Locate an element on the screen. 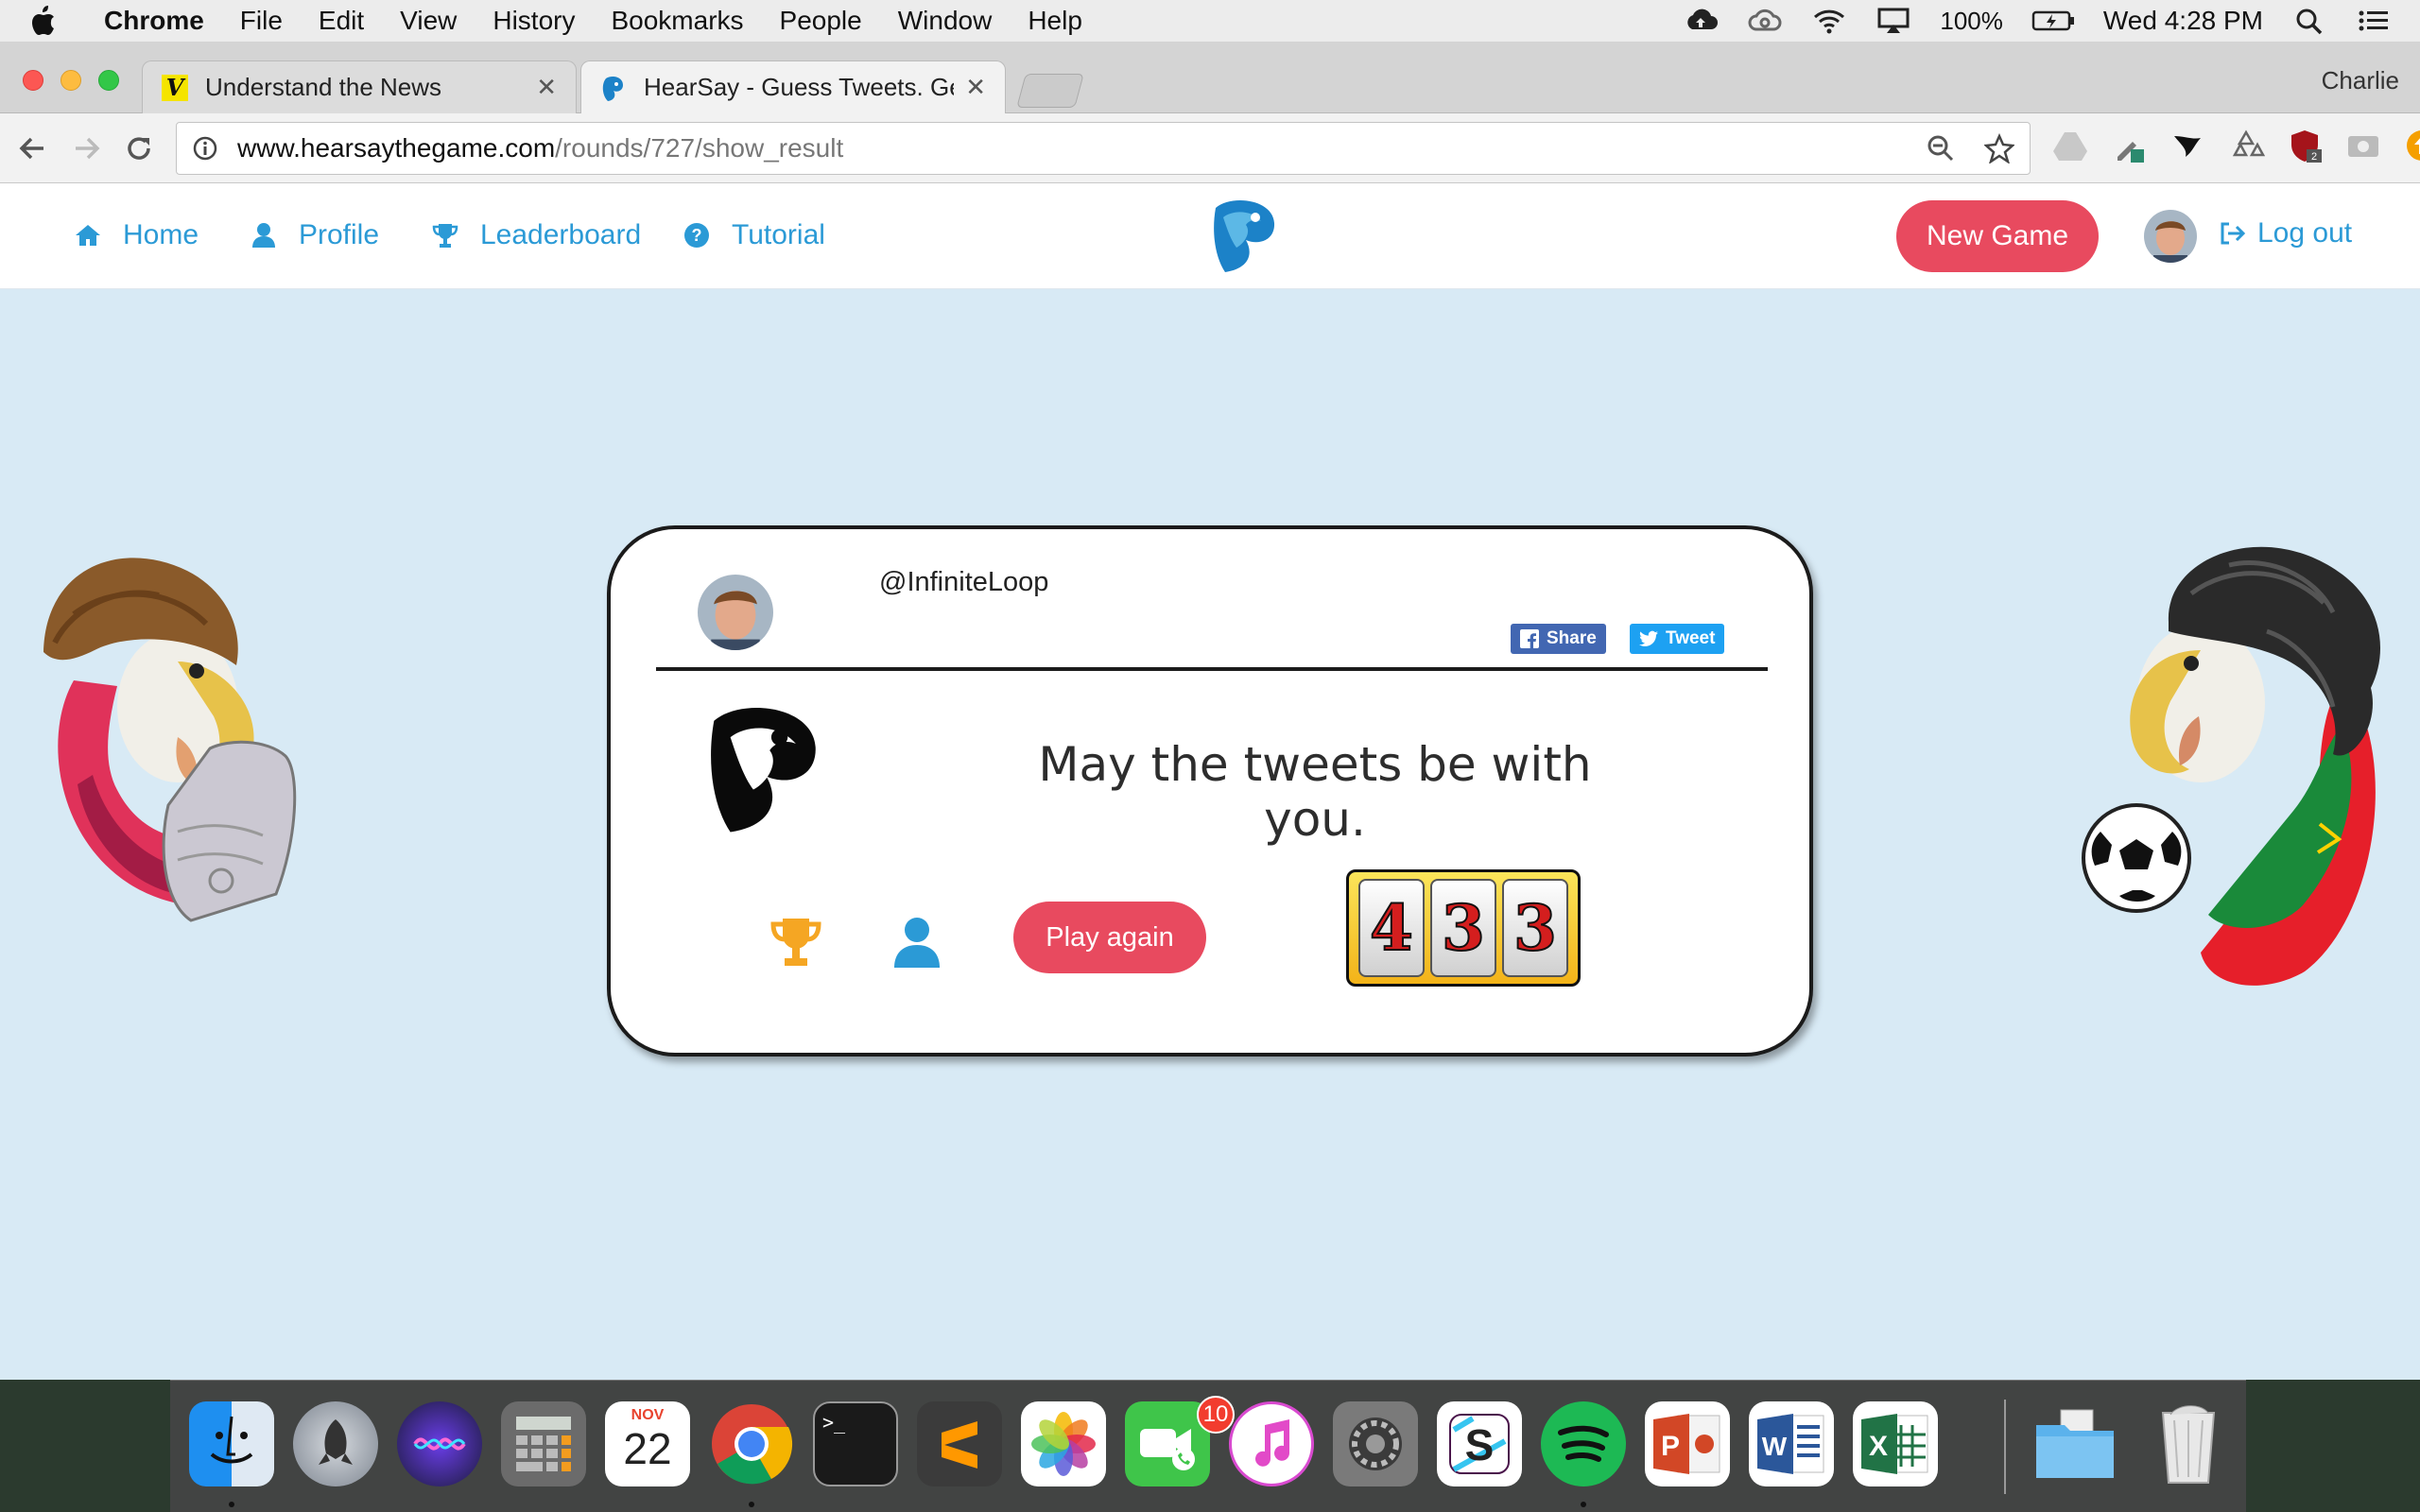 The height and width of the screenshot is (1512, 2420). tab-title: HearSay - Guess Tweets. Get F is located at coordinates (799, 87).